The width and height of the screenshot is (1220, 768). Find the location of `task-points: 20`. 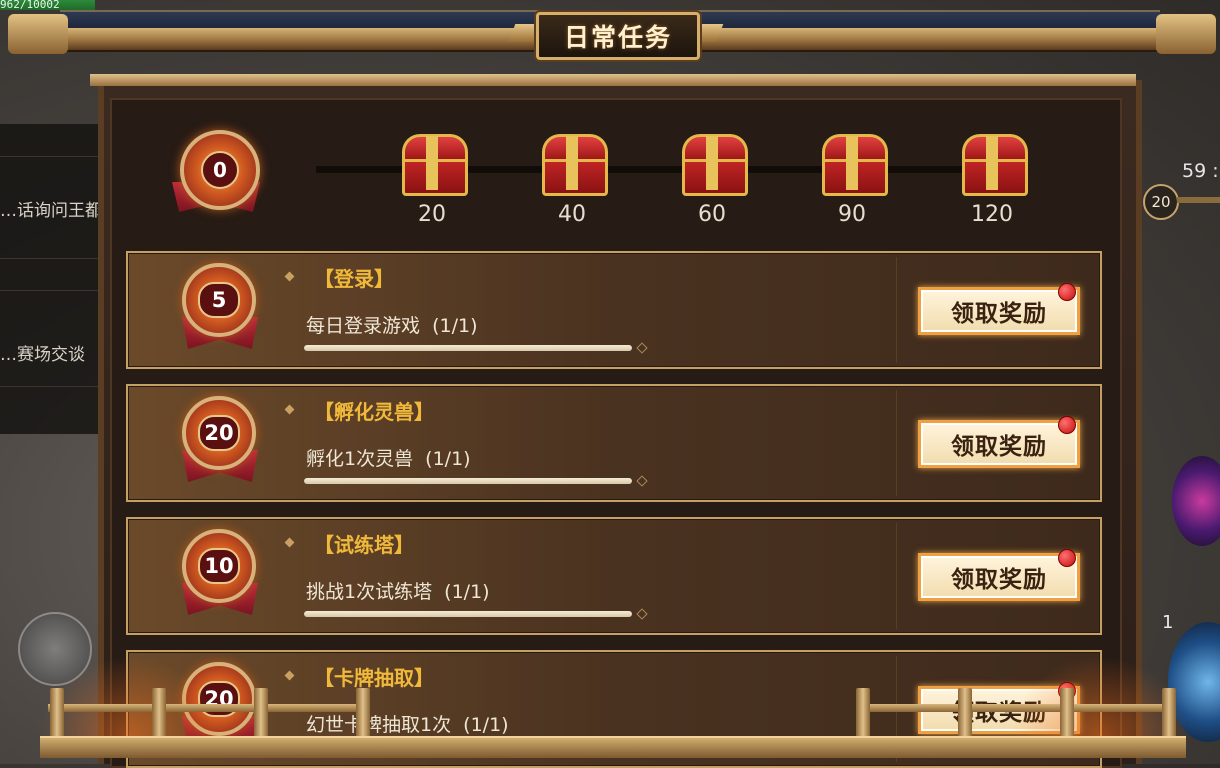

task-points: 20 is located at coordinates (219, 433).